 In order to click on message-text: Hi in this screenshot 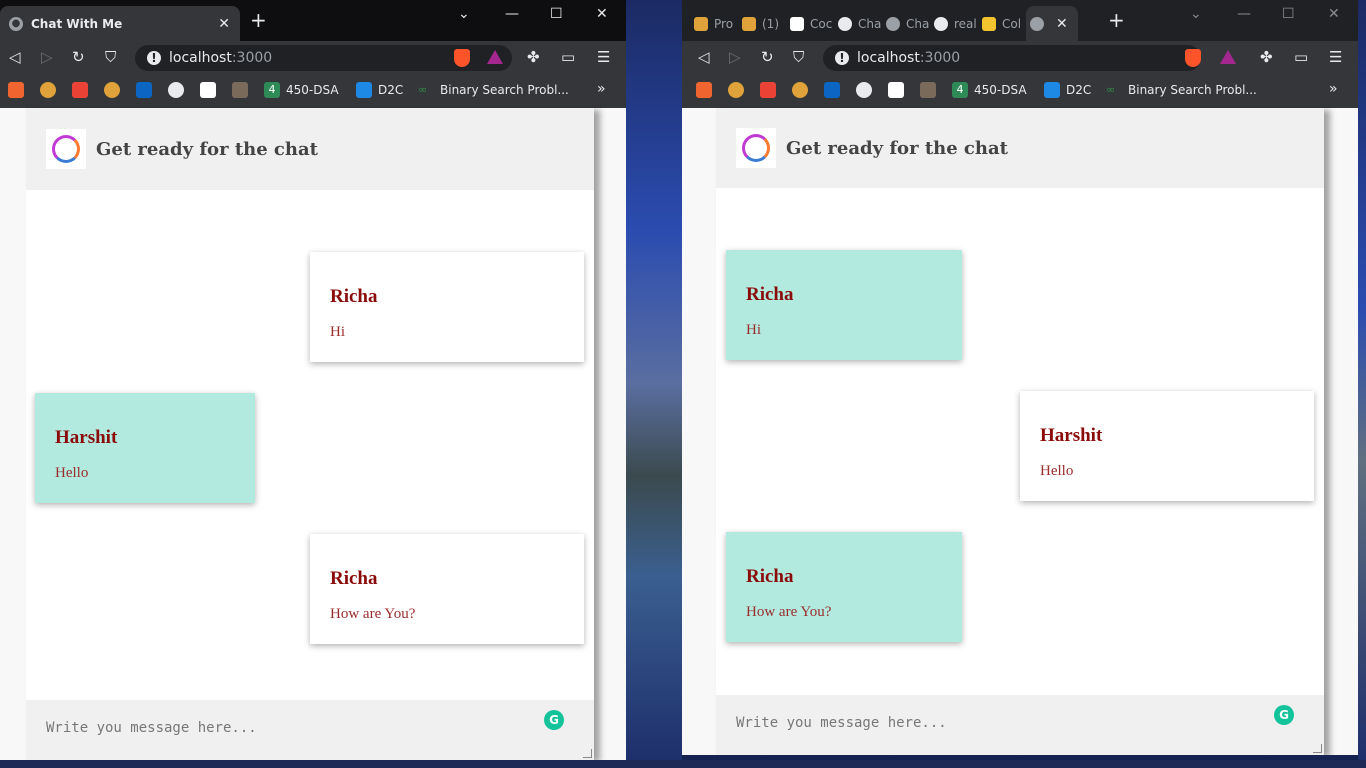, I will do `click(753, 330)`.